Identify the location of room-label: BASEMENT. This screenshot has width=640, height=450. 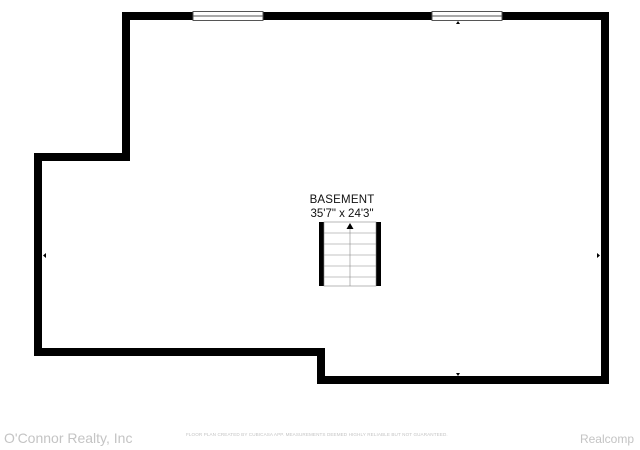
(342, 200).